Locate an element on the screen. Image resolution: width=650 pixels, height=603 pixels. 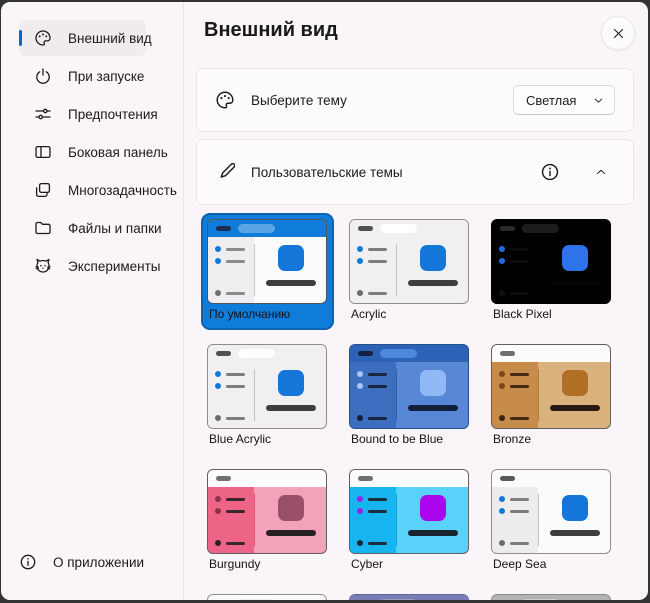
sidebar-item: Предпочтения is located at coordinates (88, 114).